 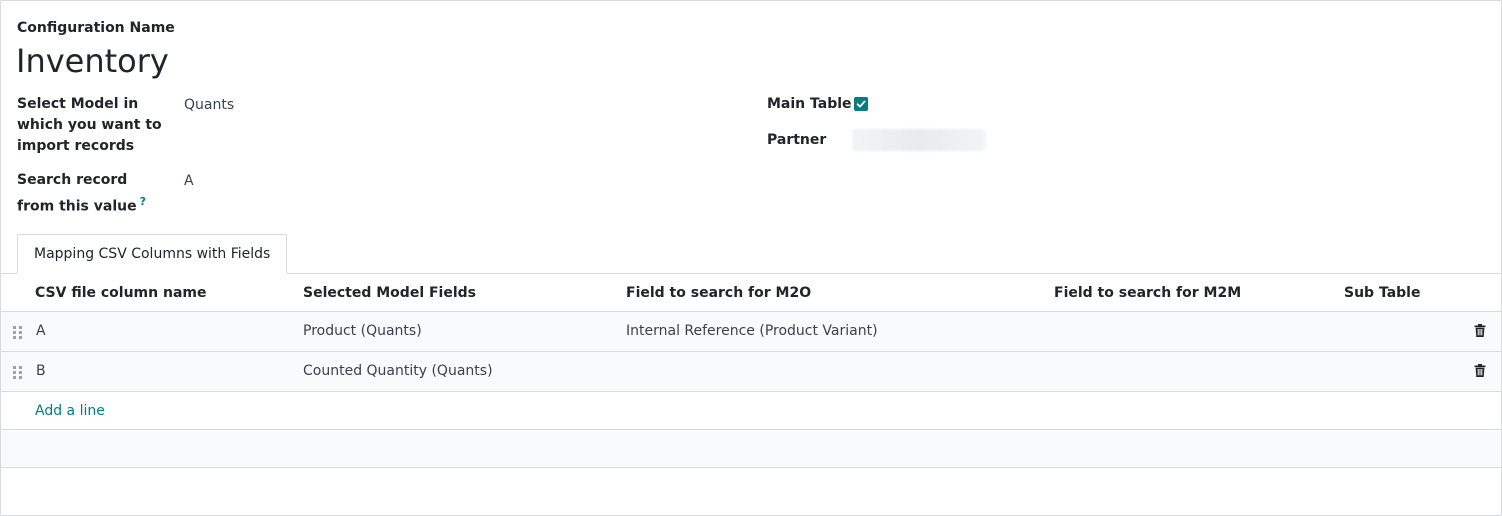 What do you see at coordinates (70, 411) in the screenshot?
I see `add-line-link: Add a line` at bounding box center [70, 411].